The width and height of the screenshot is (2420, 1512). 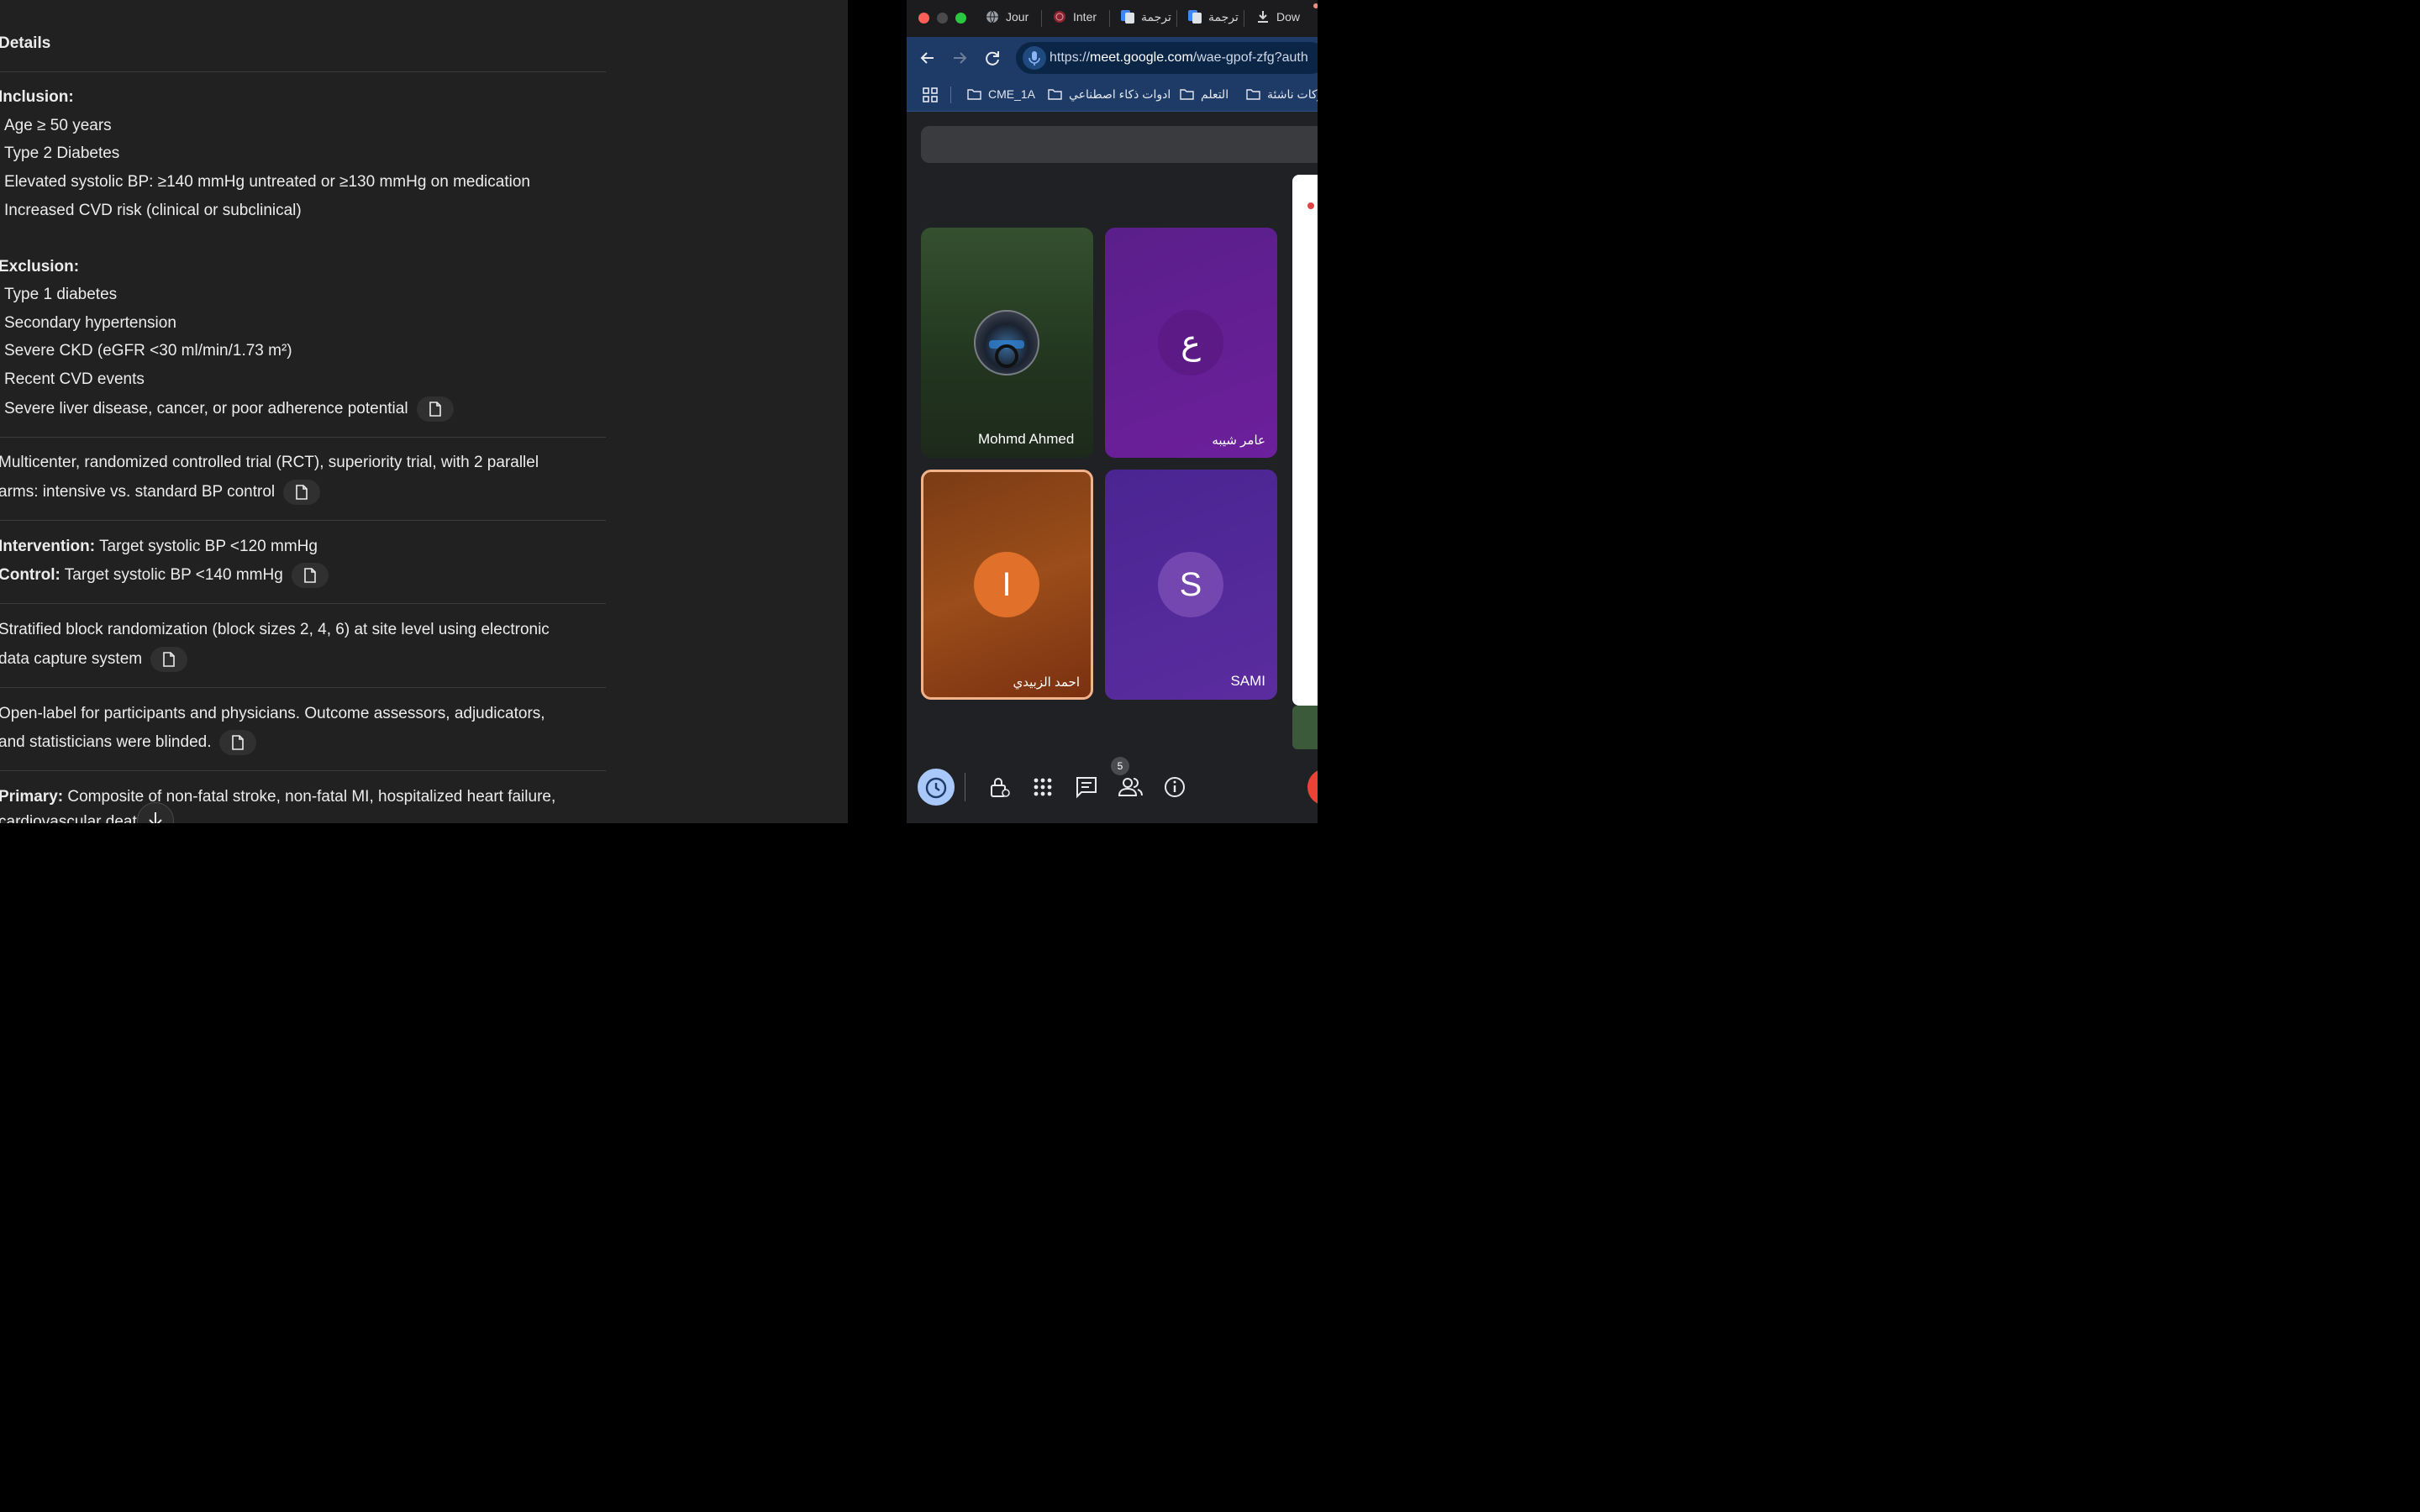 What do you see at coordinates (40, 267) in the screenshot?
I see `exclusion-heading: Exclusion:` at bounding box center [40, 267].